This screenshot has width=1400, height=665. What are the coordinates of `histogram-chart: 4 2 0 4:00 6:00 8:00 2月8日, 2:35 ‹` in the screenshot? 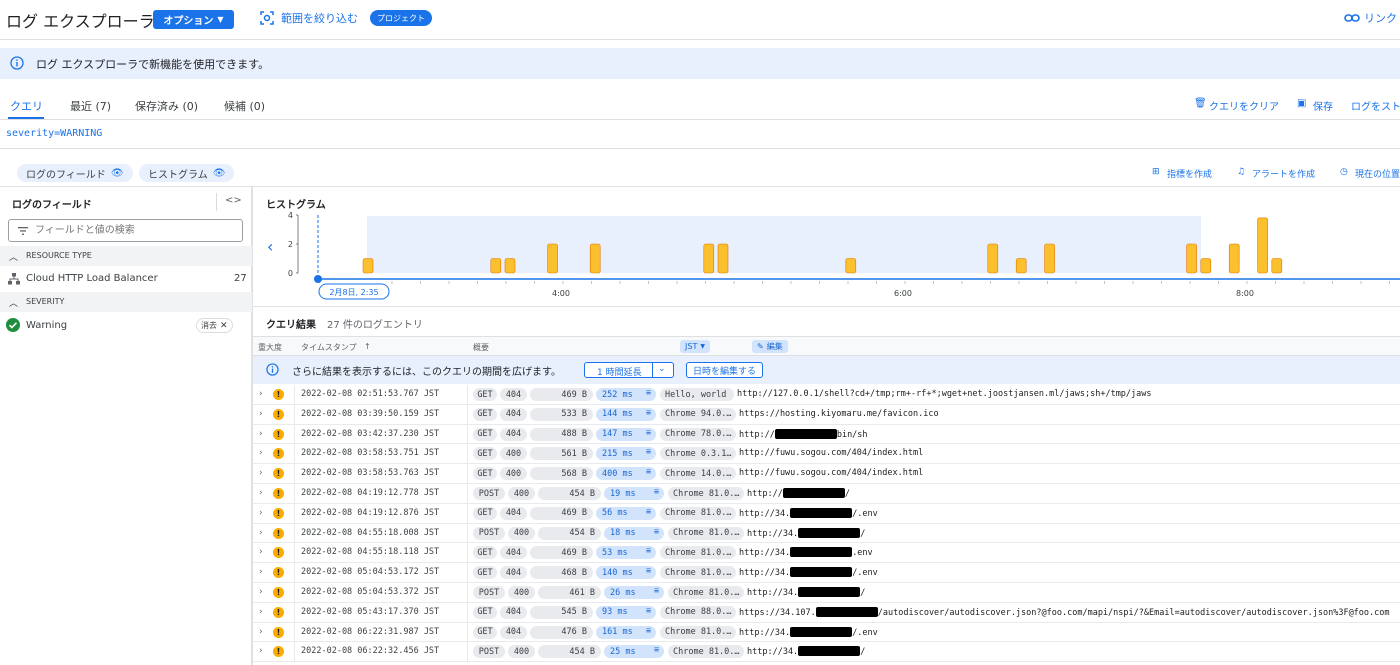 It's located at (826, 247).